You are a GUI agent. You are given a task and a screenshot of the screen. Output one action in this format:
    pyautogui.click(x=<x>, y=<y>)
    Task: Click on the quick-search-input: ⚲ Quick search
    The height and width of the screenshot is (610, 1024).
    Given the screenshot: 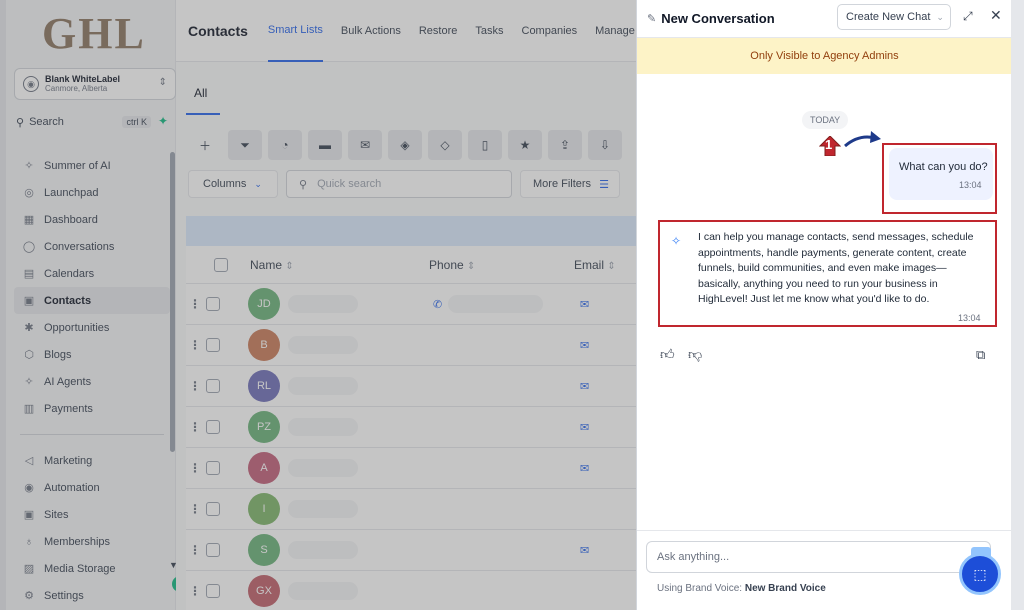 What is the action you would take?
    pyautogui.click(x=399, y=184)
    